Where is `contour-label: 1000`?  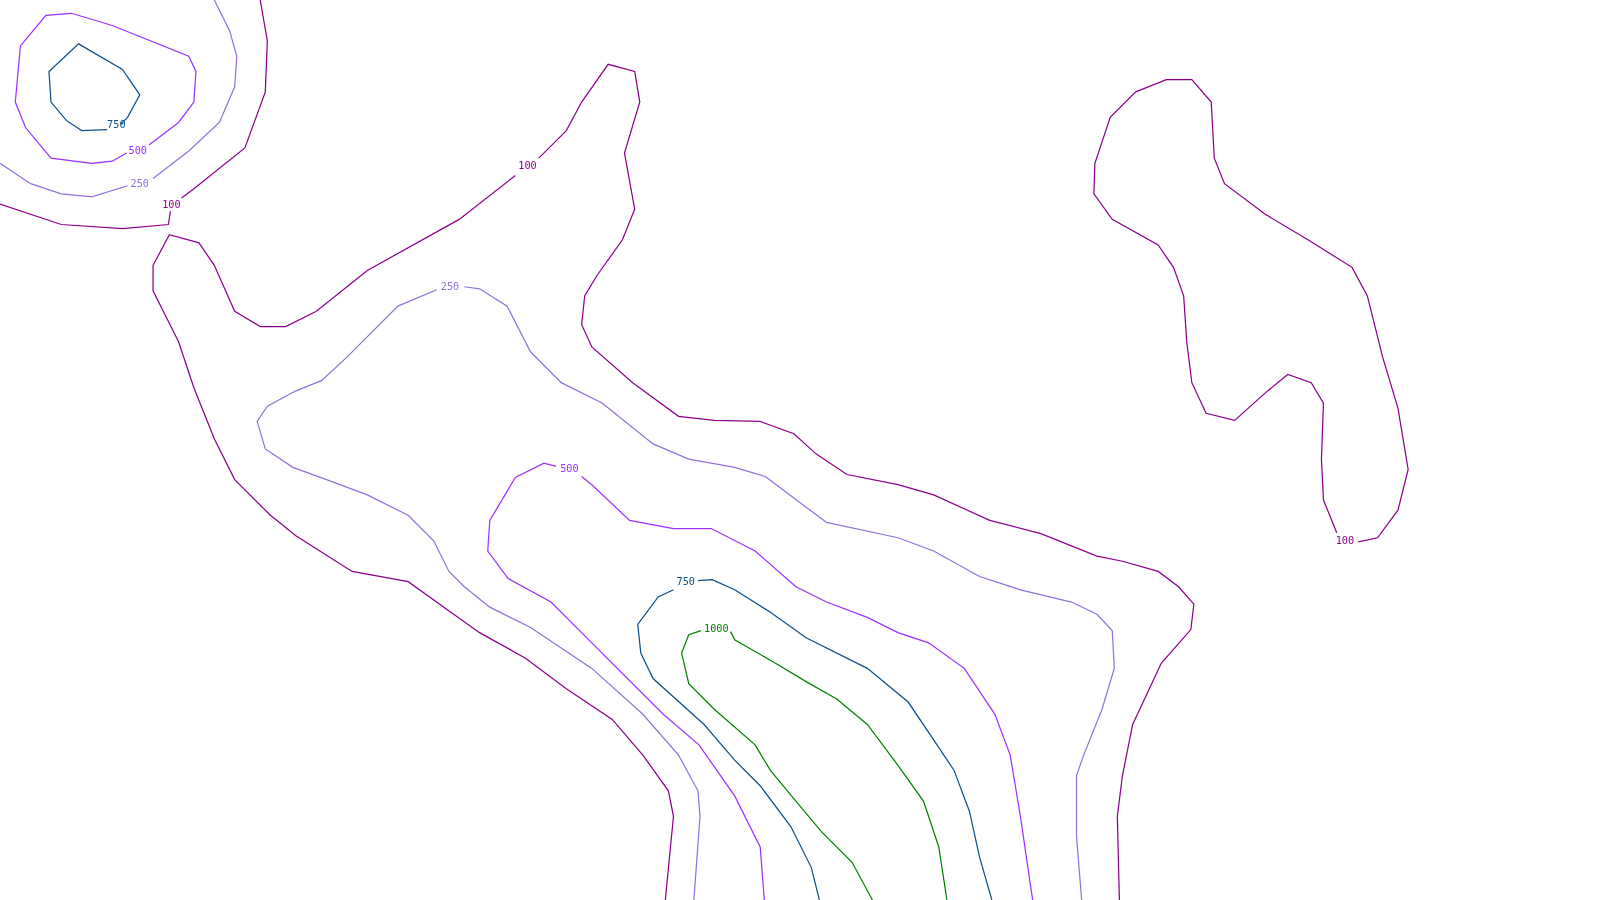
contour-label: 1000 is located at coordinates (716, 629).